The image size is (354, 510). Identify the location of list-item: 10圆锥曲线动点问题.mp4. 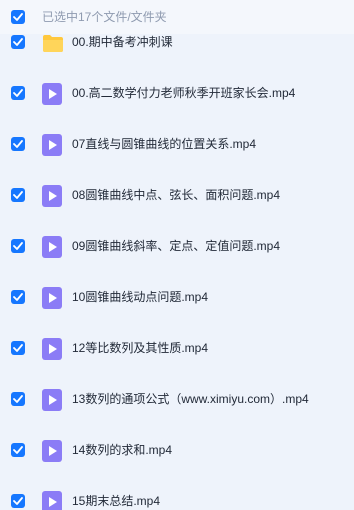
(177, 296).